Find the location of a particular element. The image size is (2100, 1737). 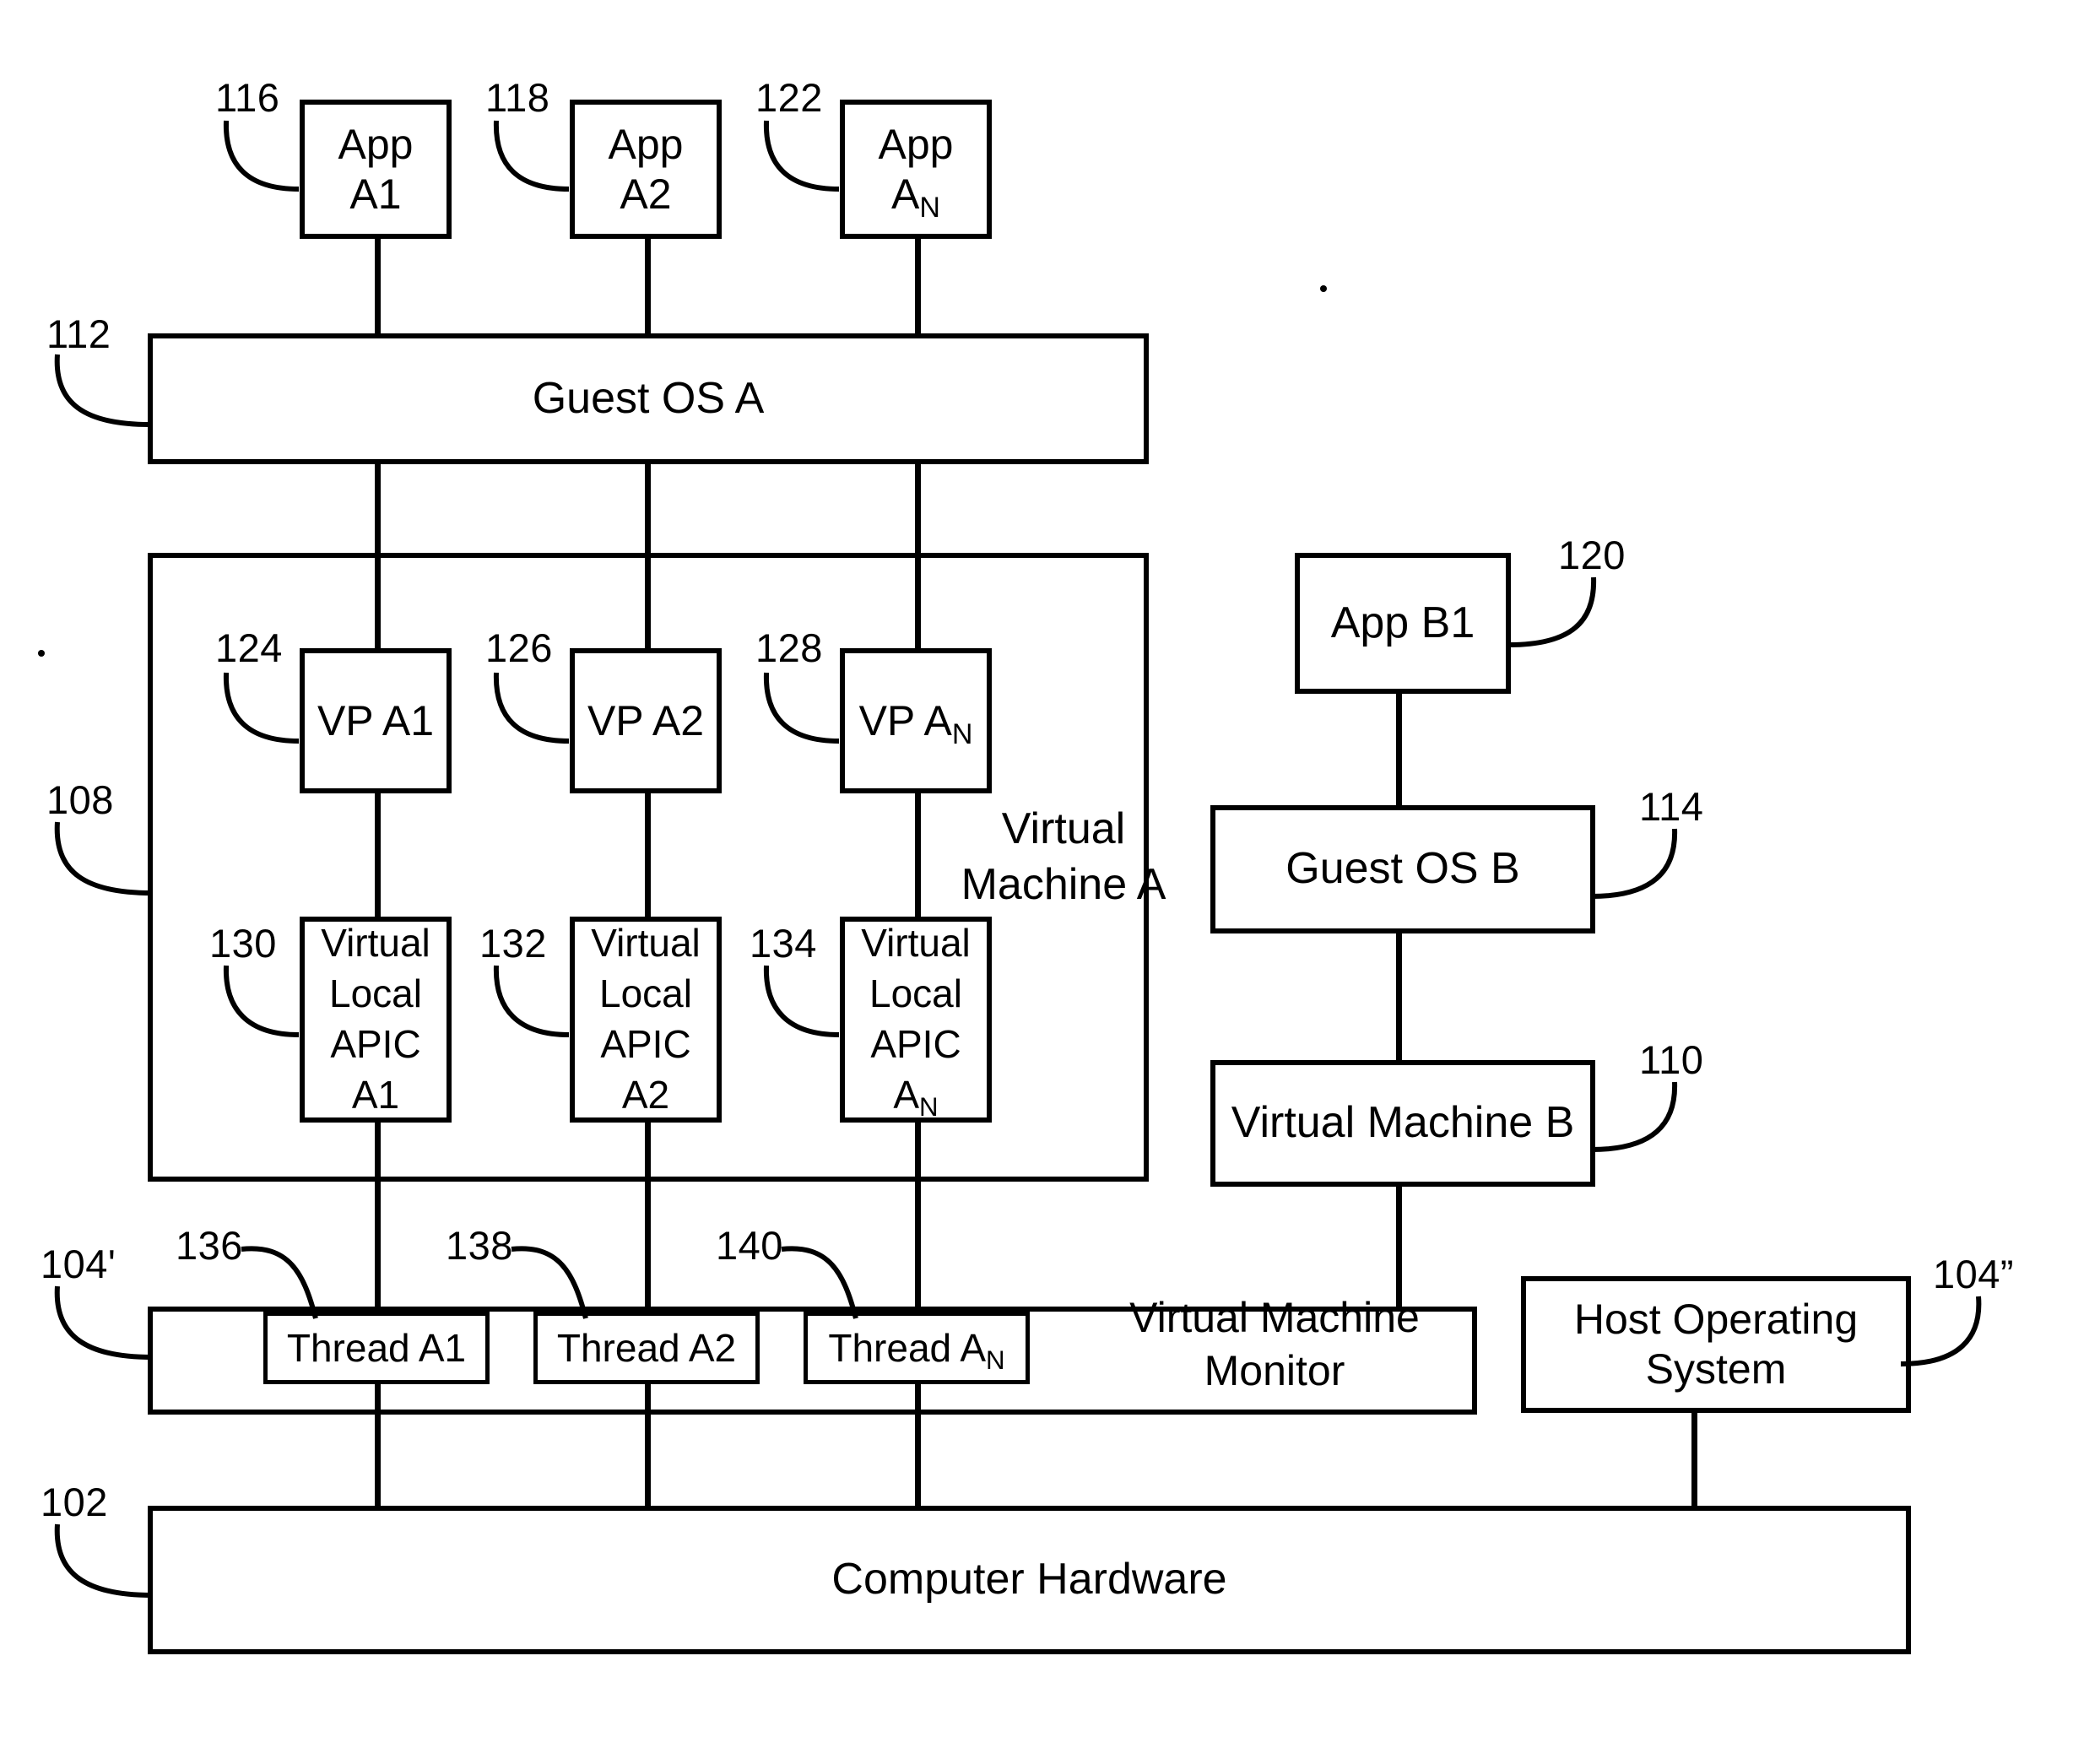

vp-a2-label: VP A2 is located at coordinates (646, 720).